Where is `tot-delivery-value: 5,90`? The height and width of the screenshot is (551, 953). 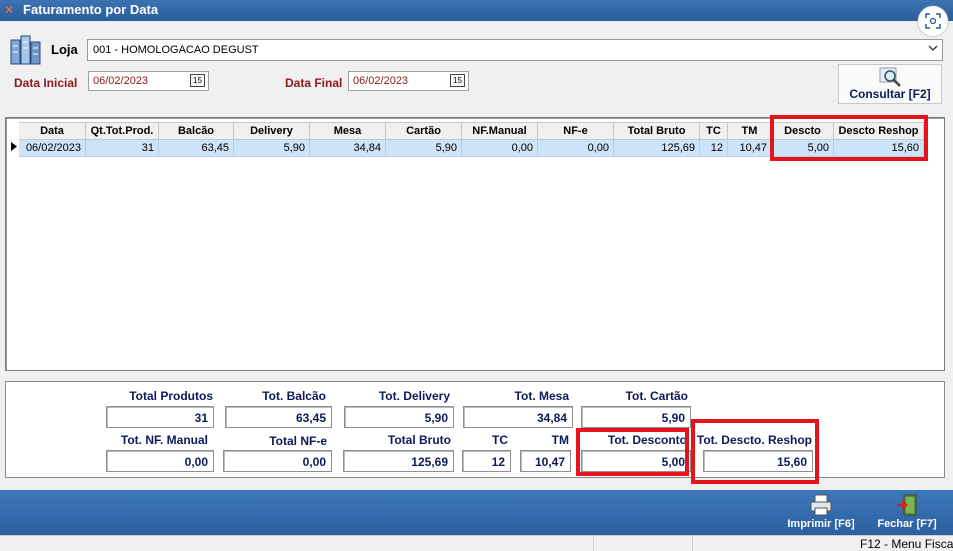
tot-delivery-value: 5,90 is located at coordinates (399, 417).